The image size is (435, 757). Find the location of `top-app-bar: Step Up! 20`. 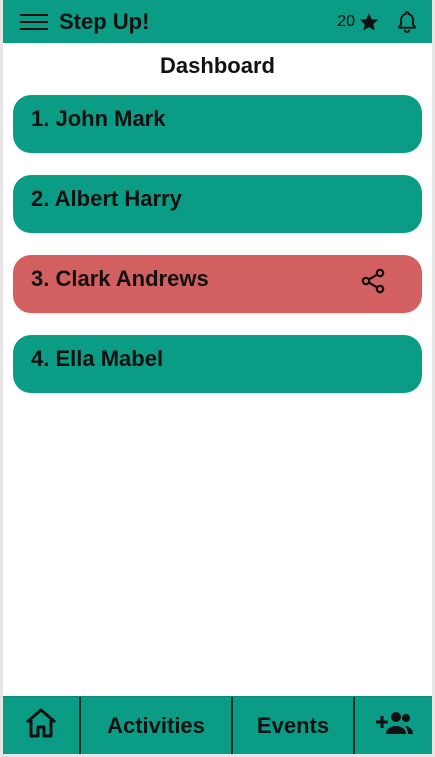

top-app-bar: Step Up! 20 is located at coordinates (217, 21).